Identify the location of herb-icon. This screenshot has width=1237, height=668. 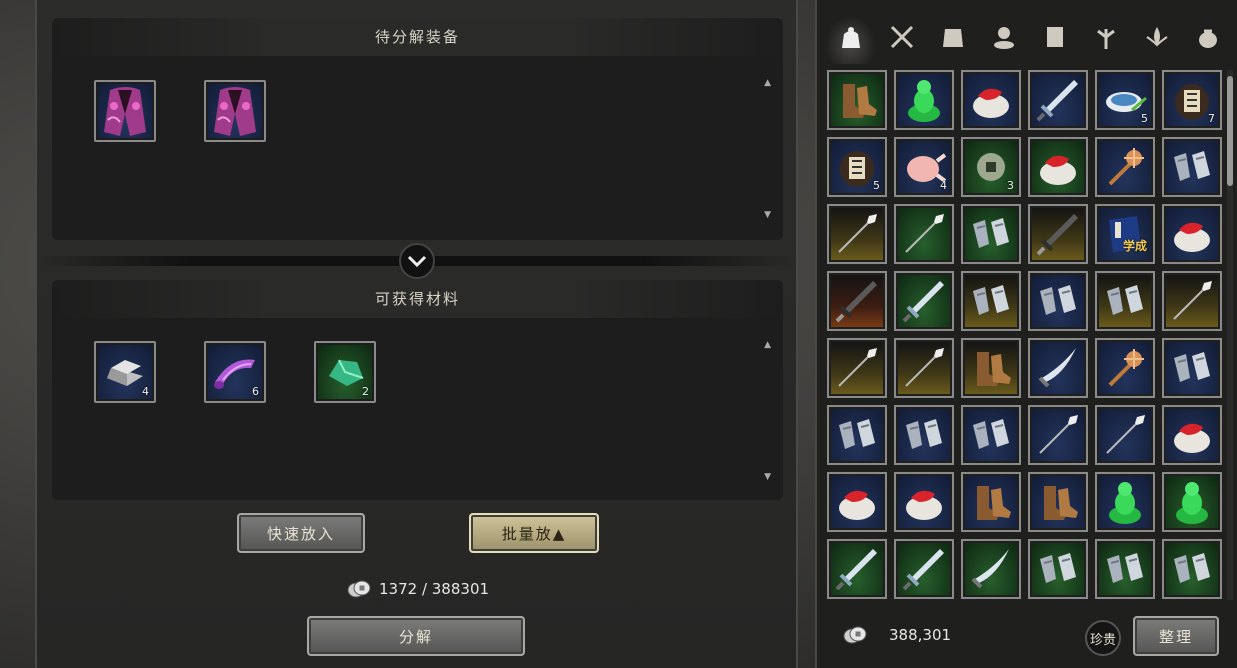
(1106, 40).